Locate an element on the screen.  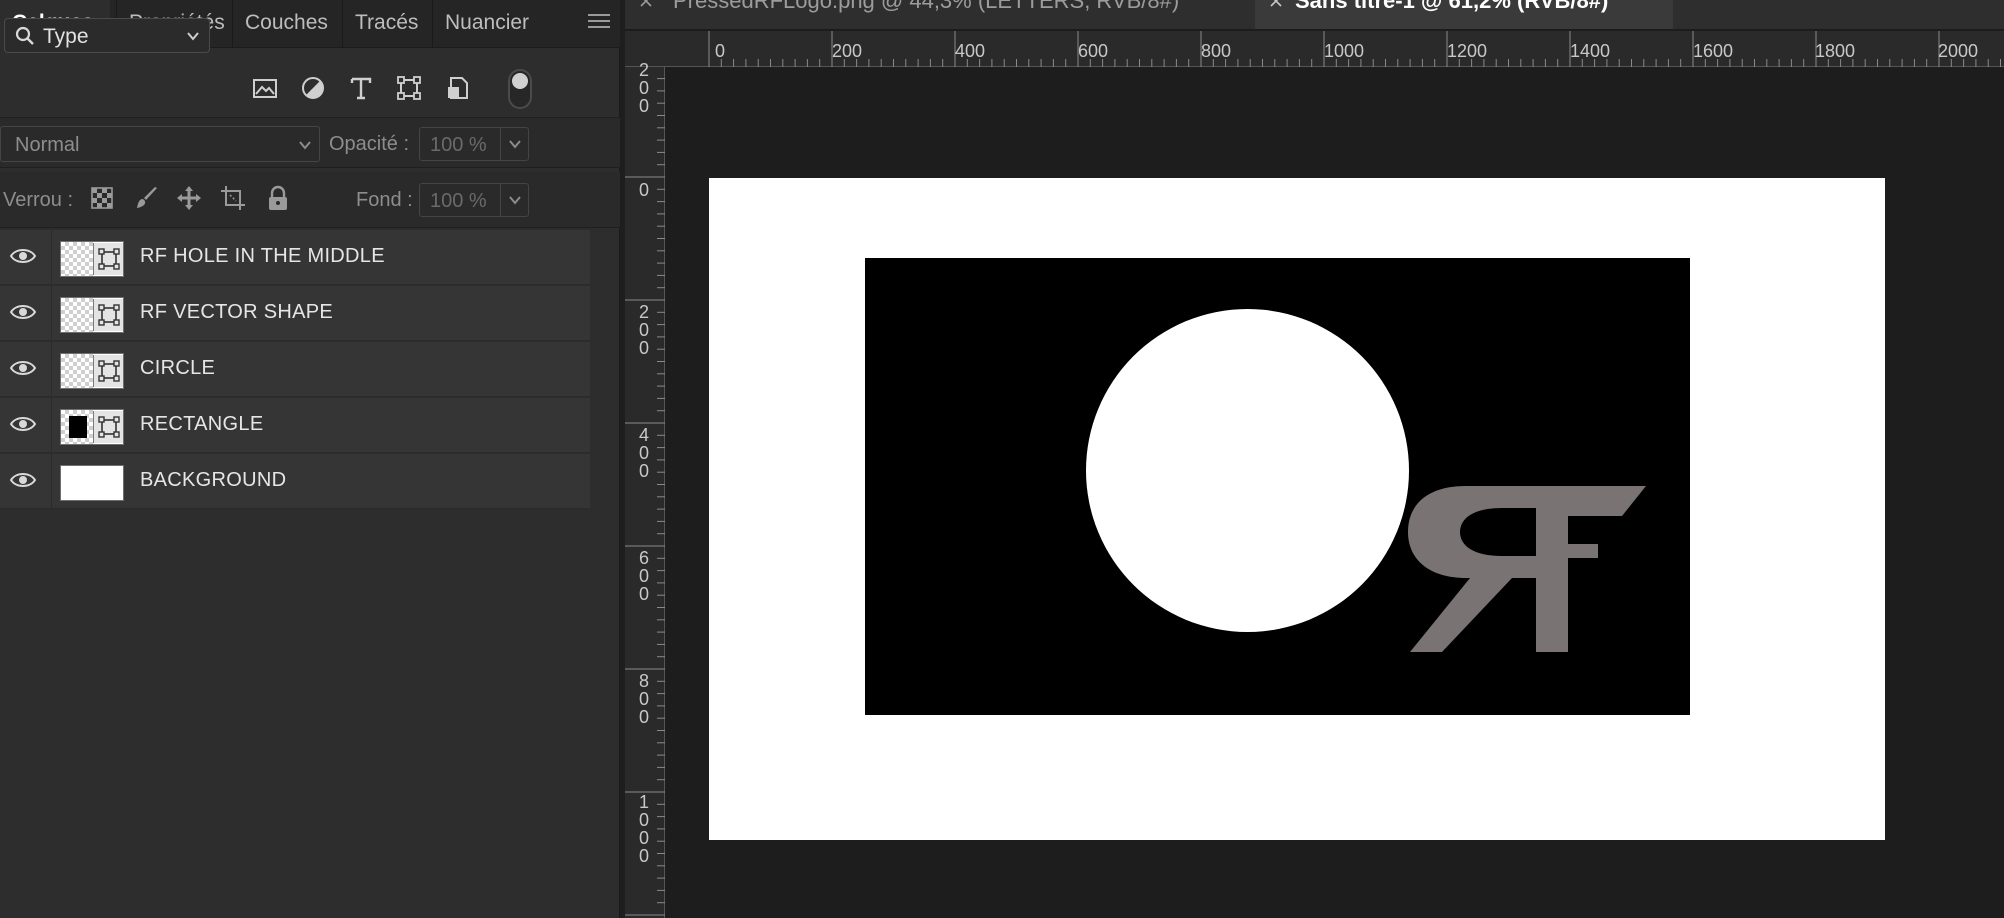
filter-type-select: Type is located at coordinates (107, 35).